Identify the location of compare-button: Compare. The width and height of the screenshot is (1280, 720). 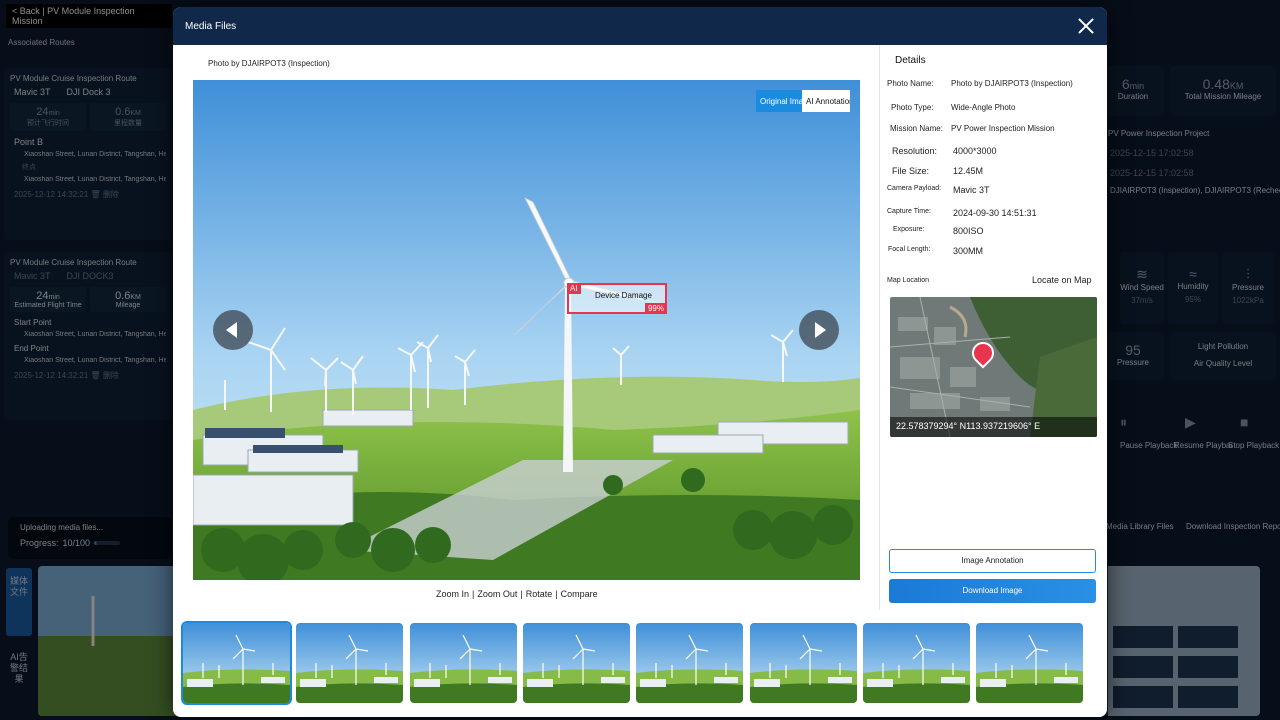
(579, 594).